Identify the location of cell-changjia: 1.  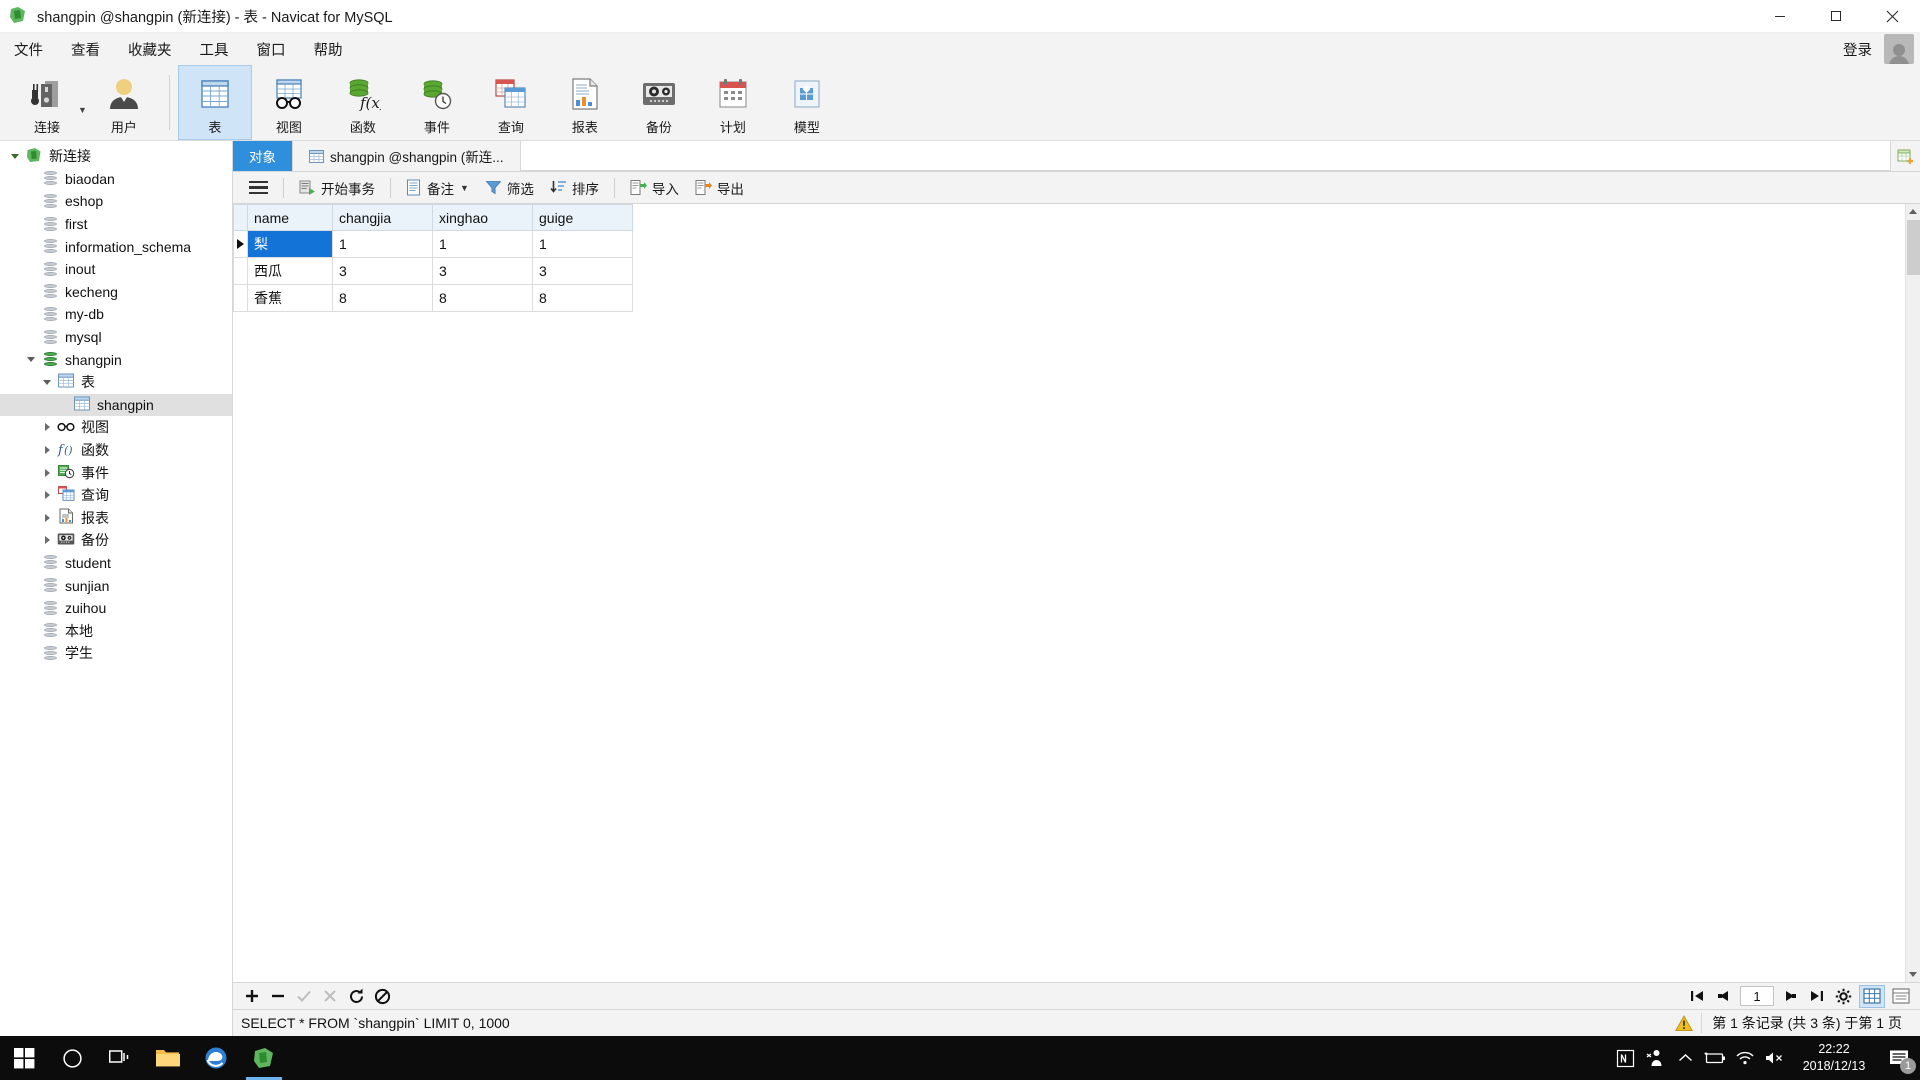
(382, 244).